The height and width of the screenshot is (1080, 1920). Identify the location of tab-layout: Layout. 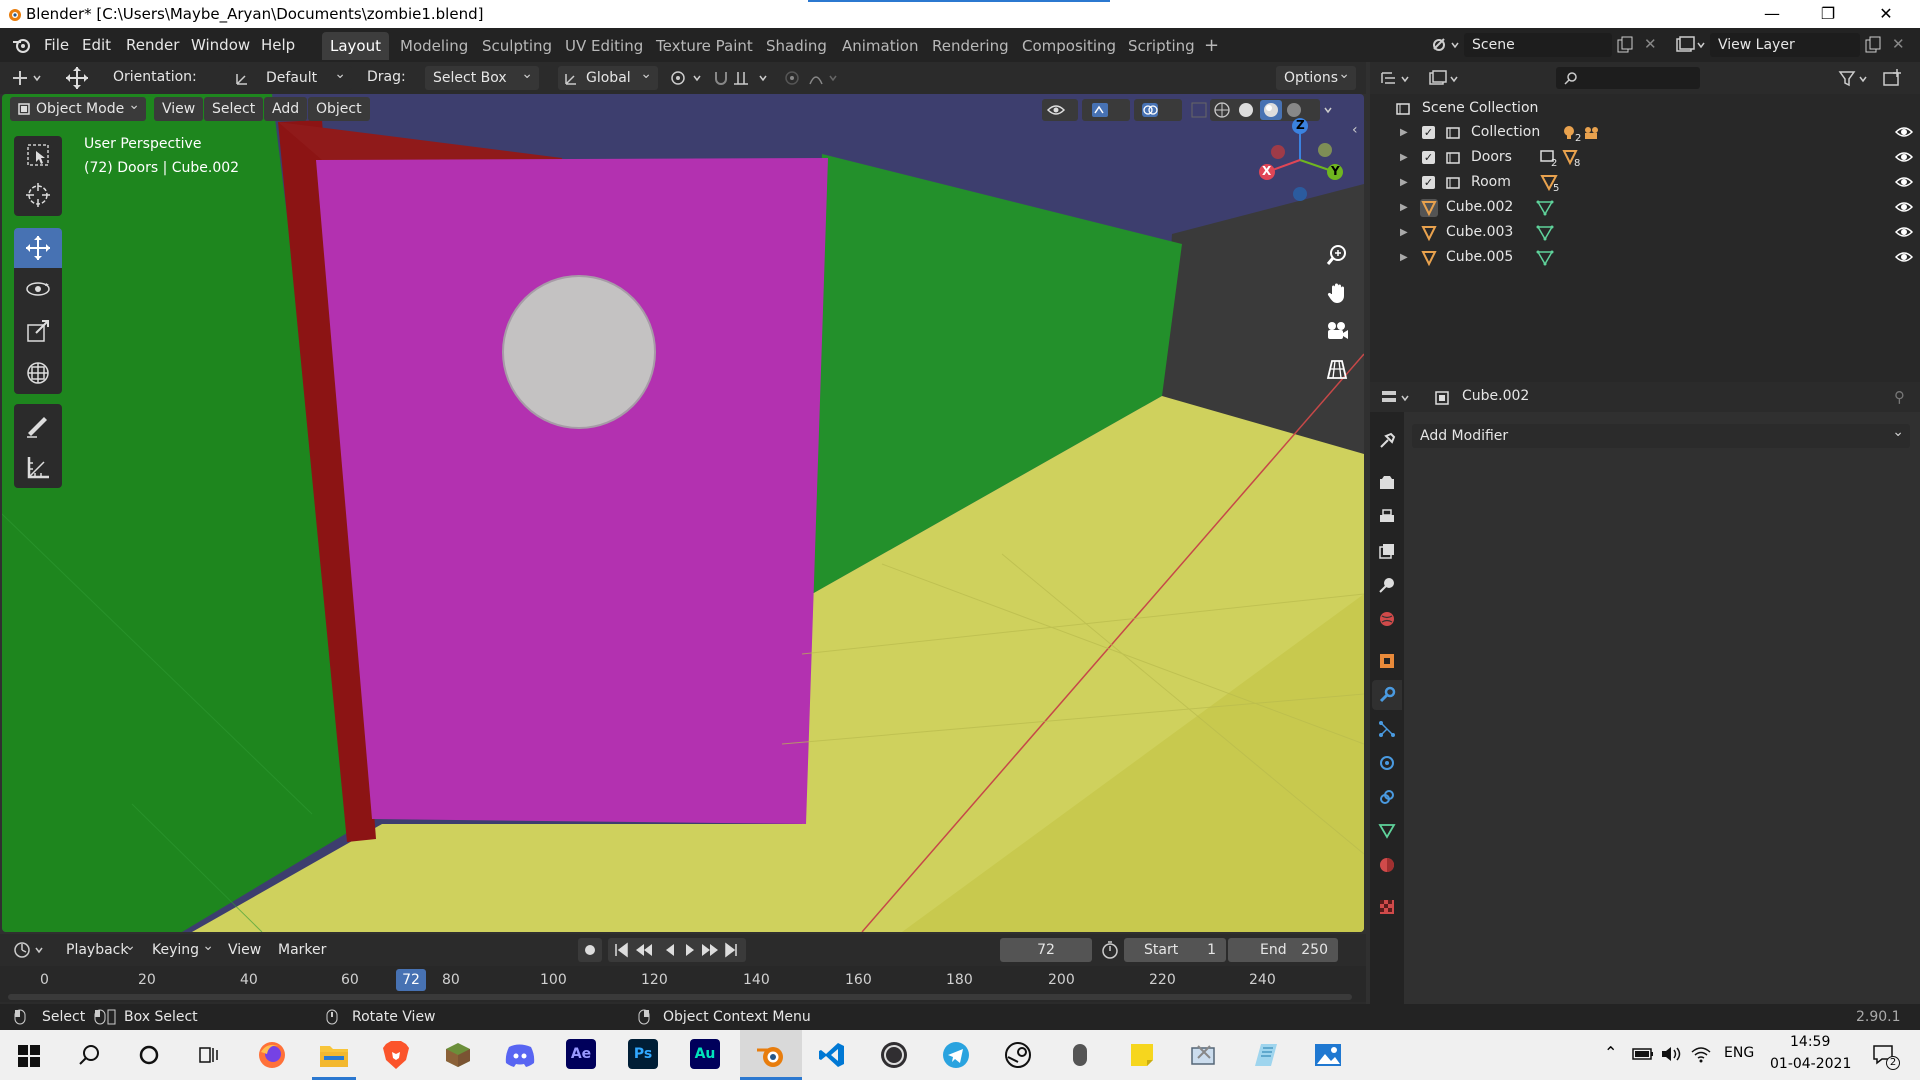
(355, 46).